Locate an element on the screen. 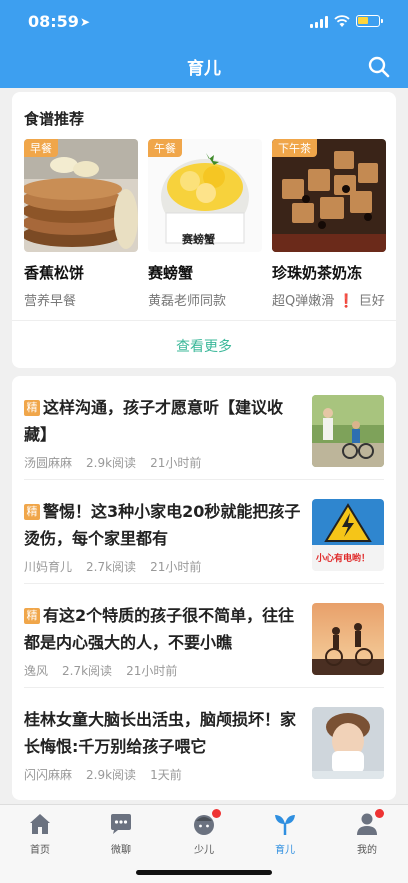 The height and width of the screenshot is (883, 408). kid-icon is located at coordinates (206, 823).